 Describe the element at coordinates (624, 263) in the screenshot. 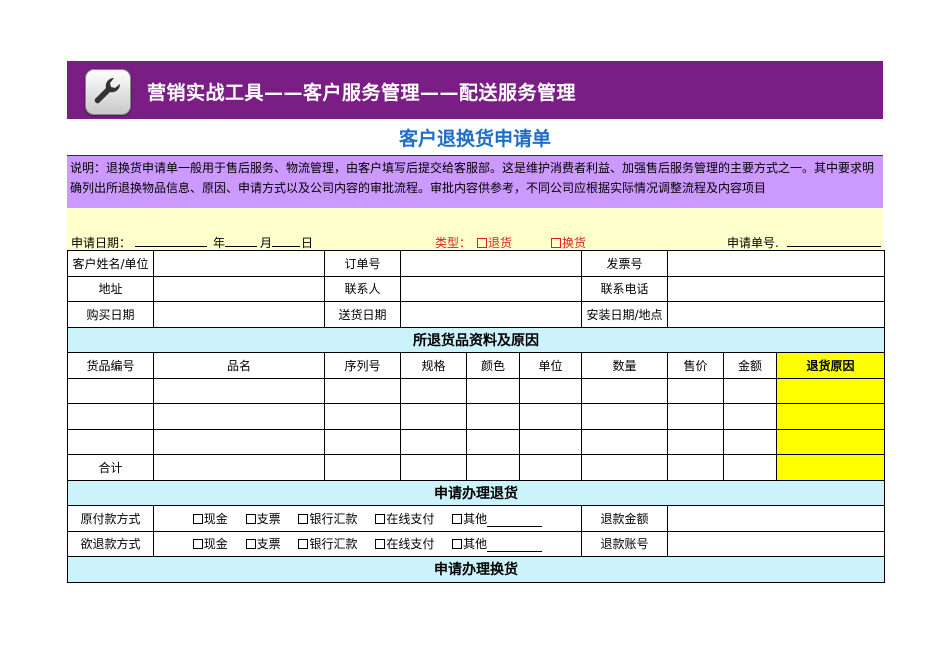

I see `invoice-number-label: 发票号` at that location.